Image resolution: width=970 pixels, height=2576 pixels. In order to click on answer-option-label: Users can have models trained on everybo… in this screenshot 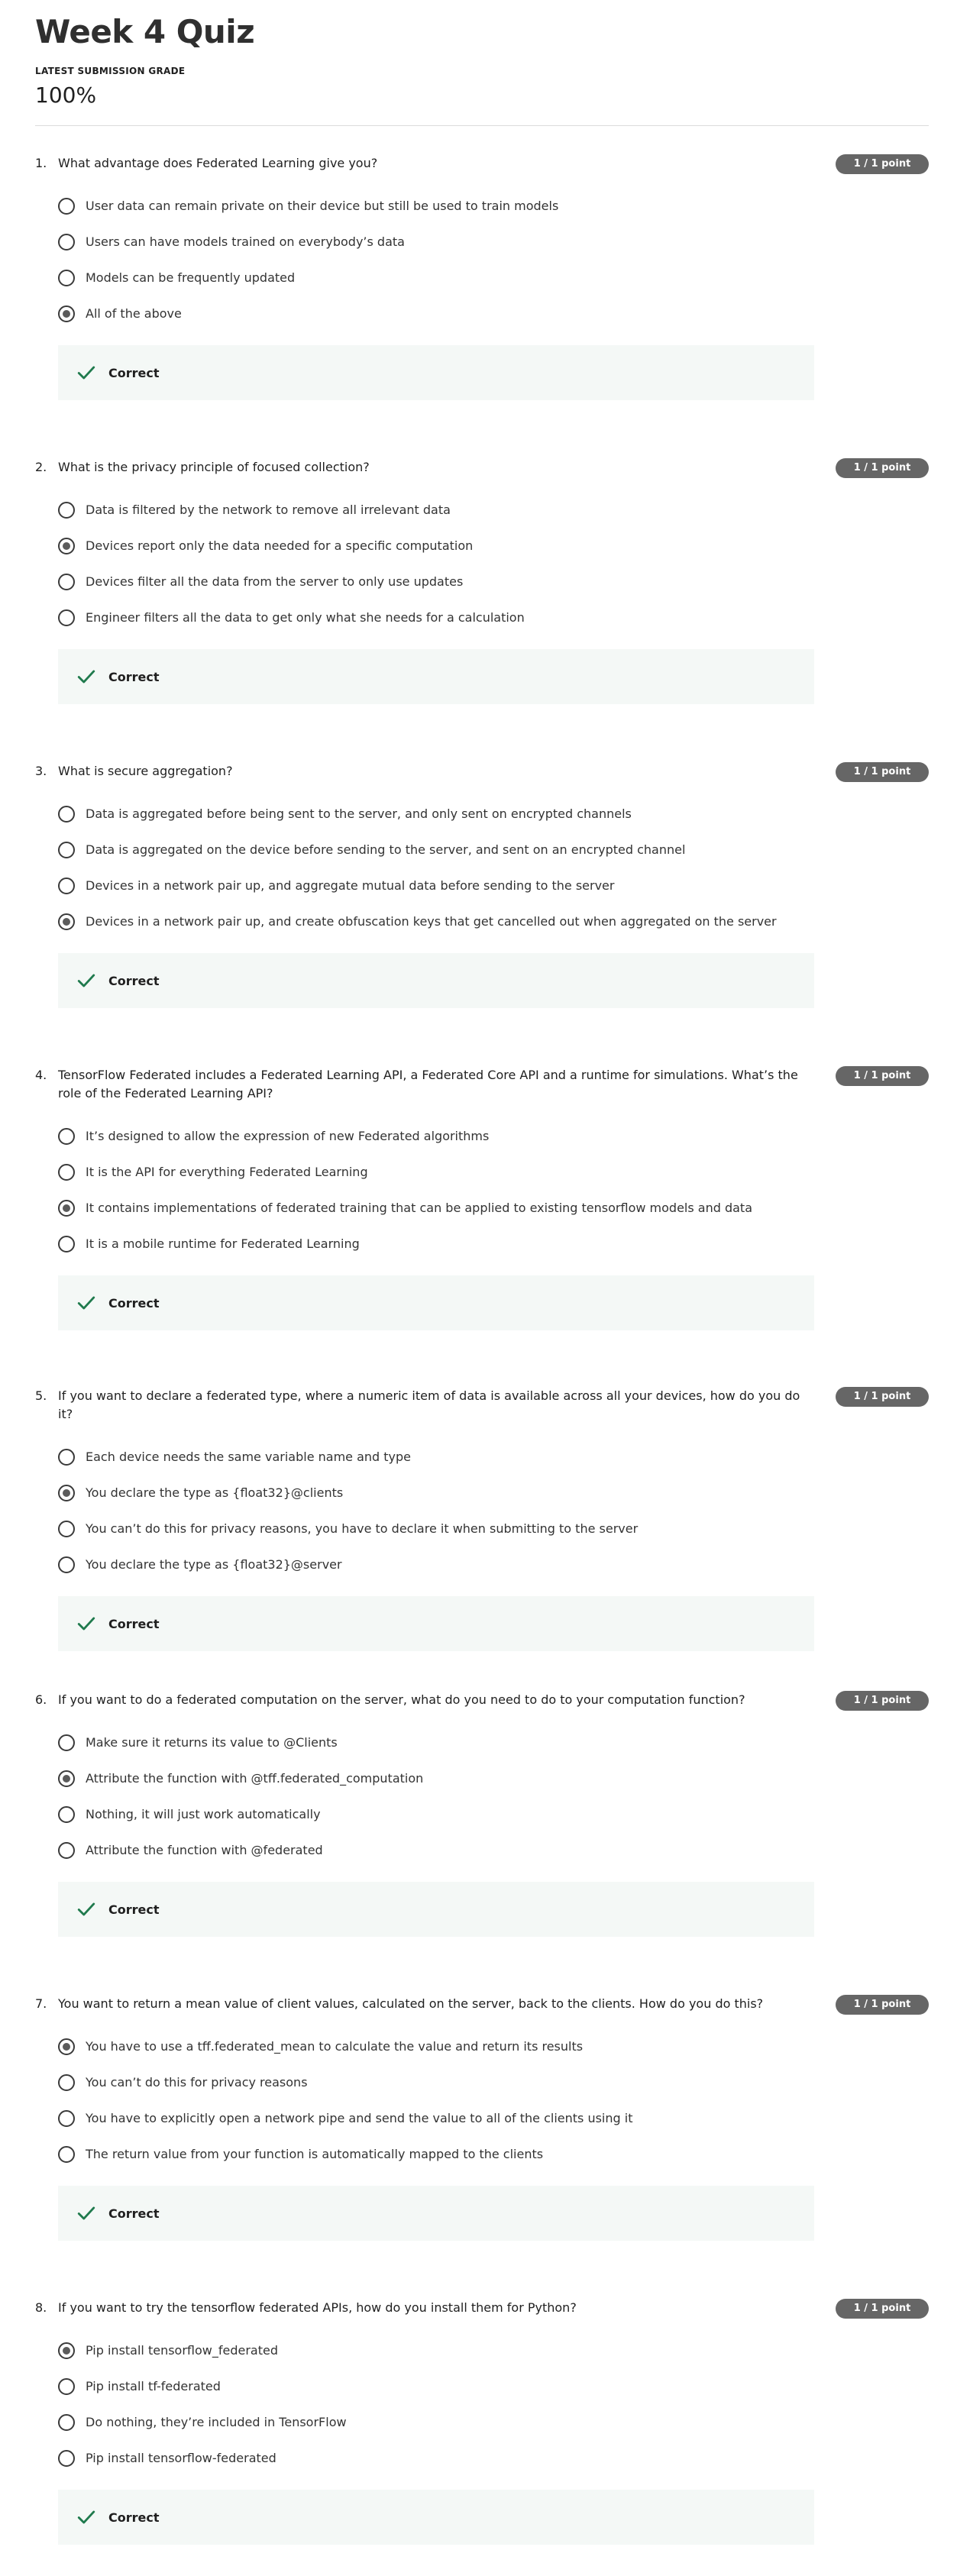, I will do `click(245, 241)`.